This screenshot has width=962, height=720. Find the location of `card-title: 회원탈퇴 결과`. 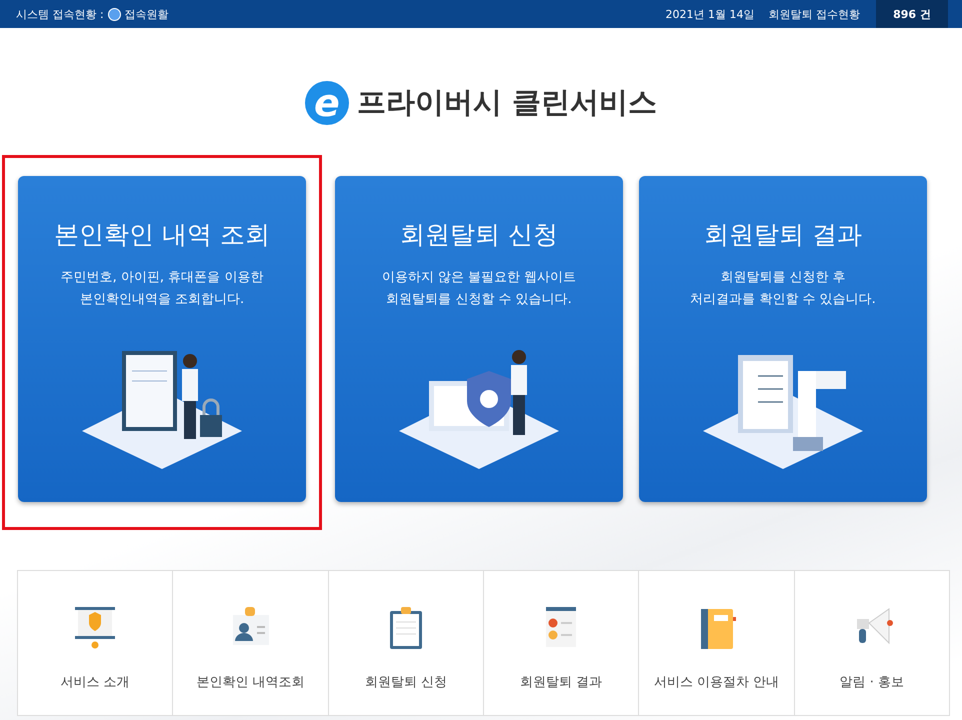

card-title: 회원탈퇴 결과 is located at coordinates (783, 235).